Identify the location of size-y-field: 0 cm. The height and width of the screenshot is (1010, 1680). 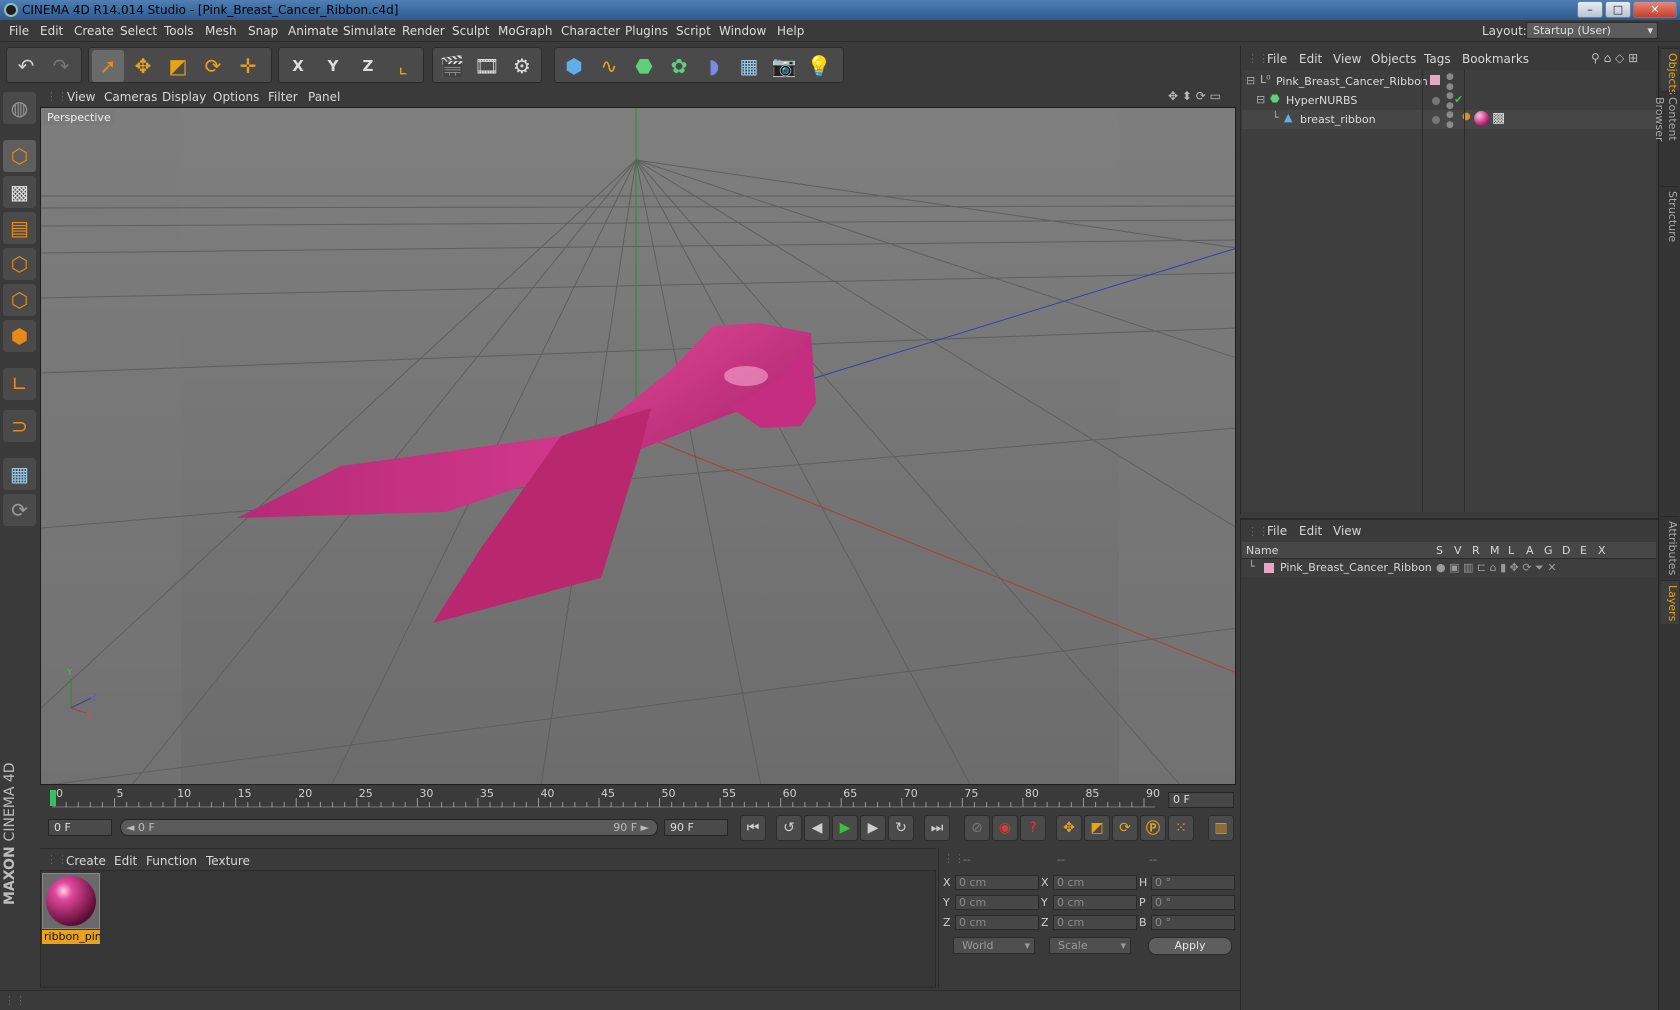
(1095, 902).